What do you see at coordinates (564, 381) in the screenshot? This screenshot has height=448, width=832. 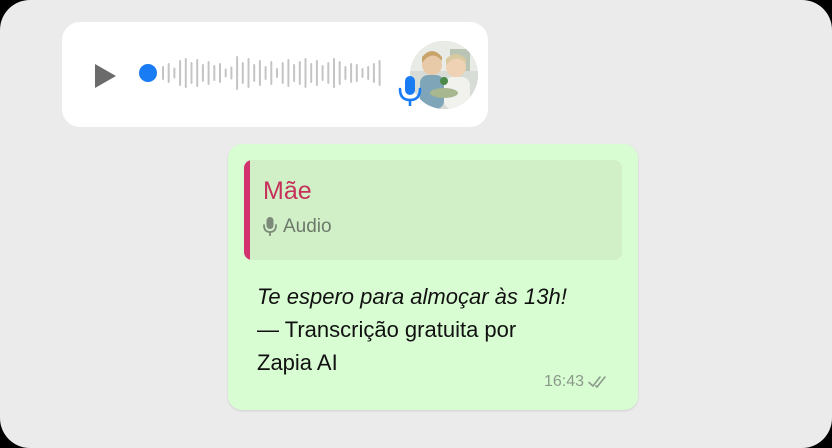 I see `message-time: 16:43` at bounding box center [564, 381].